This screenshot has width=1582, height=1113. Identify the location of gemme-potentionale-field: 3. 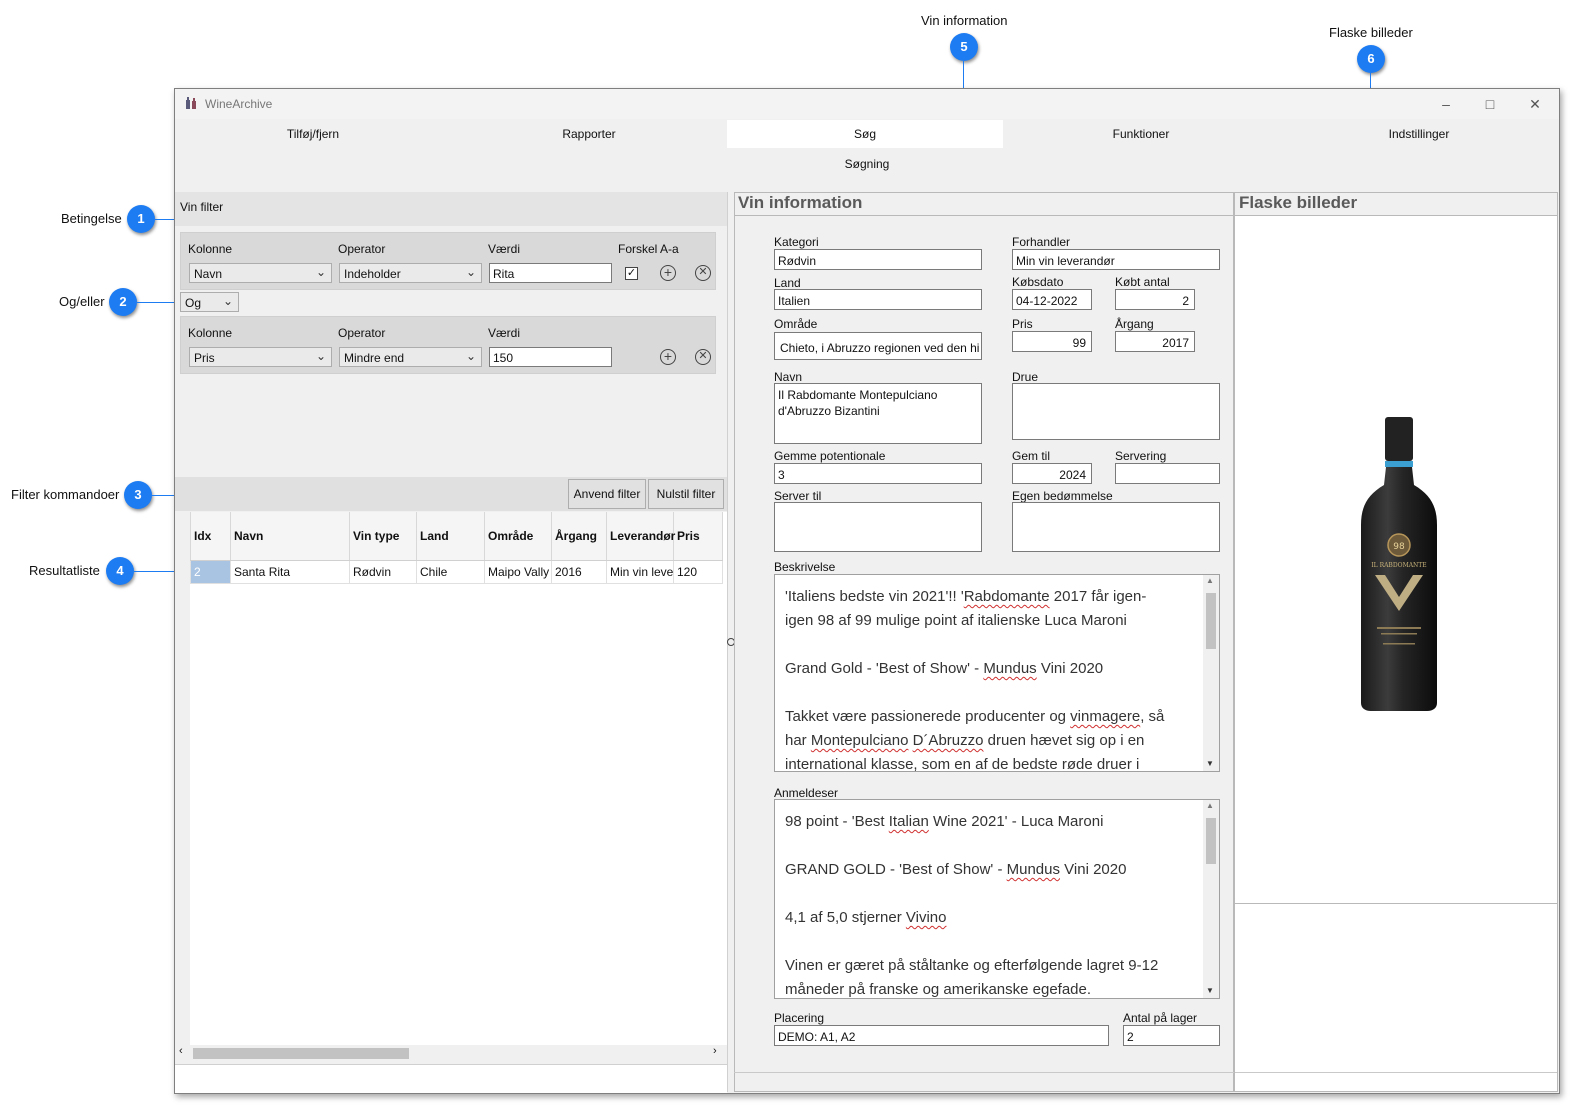
(878, 473).